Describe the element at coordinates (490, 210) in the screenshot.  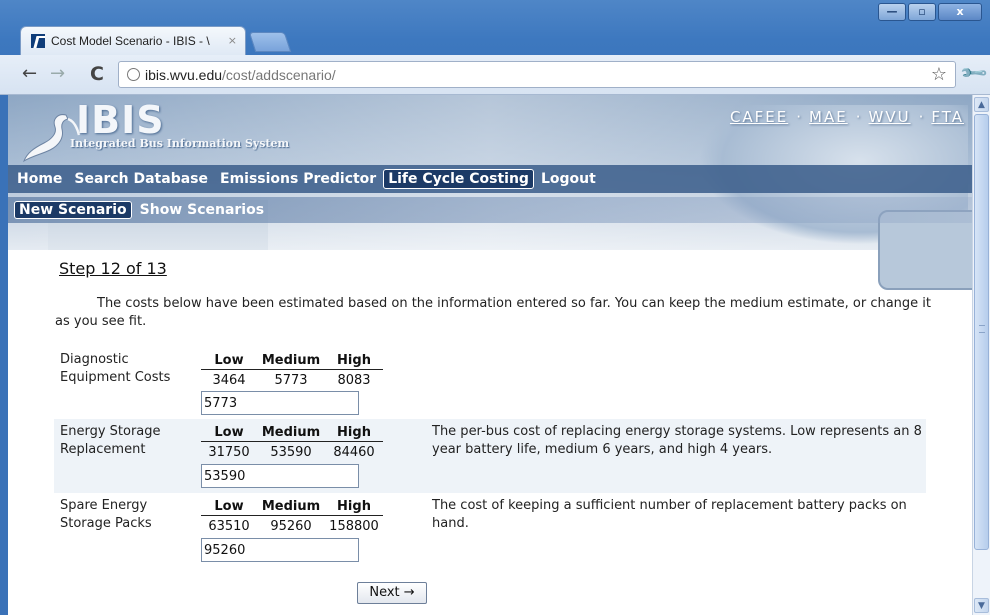
I see `sub-navigation: New Scenario Show Scenarios` at that location.